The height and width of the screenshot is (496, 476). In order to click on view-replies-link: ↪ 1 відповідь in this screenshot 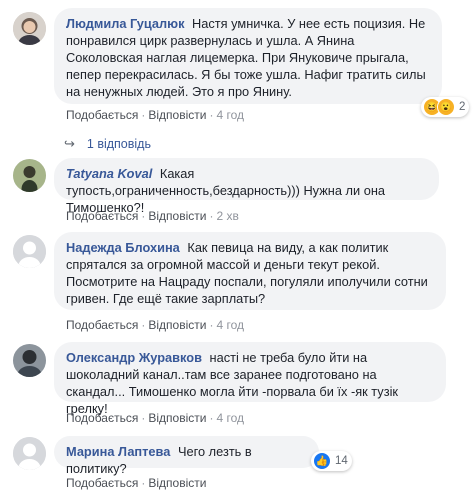, I will do `click(107, 144)`.